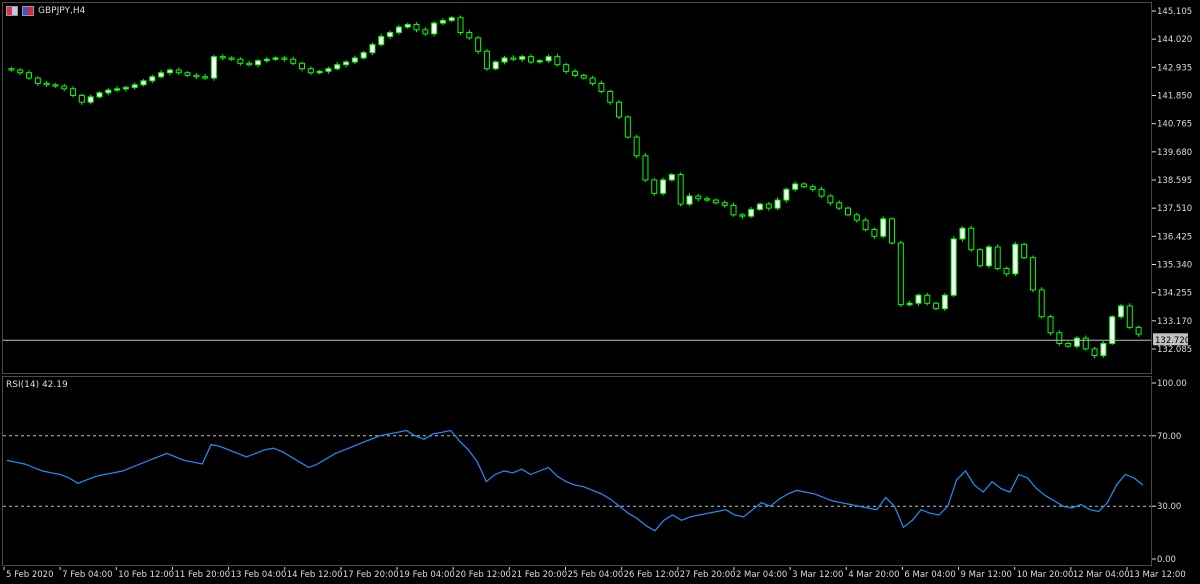 Image resolution: width=1200 pixels, height=584 pixels. What do you see at coordinates (37, 385) in the screenshot?
I see `rsi-label: RSI(14) 42.19` at bounding box center [37, 385].